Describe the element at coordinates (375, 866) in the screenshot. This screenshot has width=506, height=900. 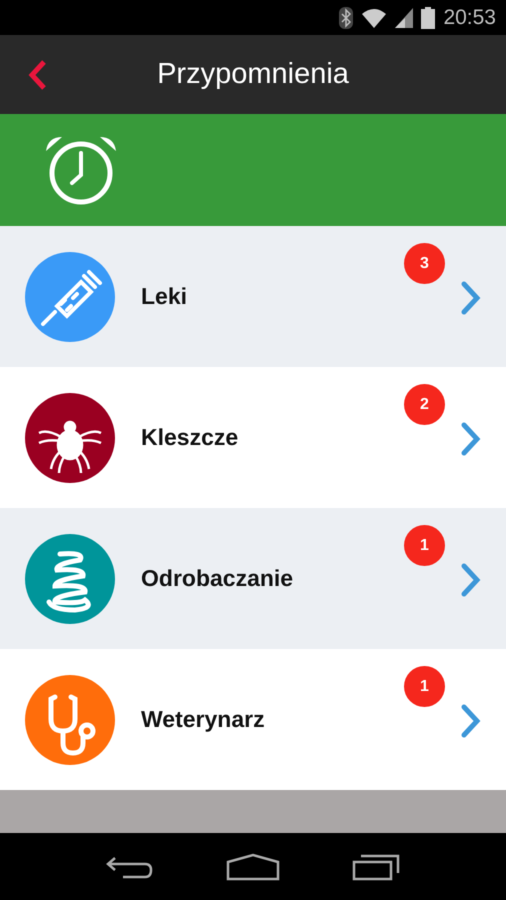
I see `recent-apps-nav-button` at that location.